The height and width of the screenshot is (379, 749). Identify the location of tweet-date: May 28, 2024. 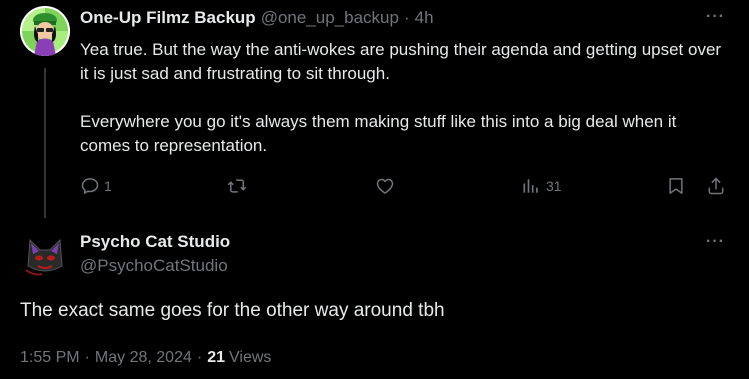
(143, 358).